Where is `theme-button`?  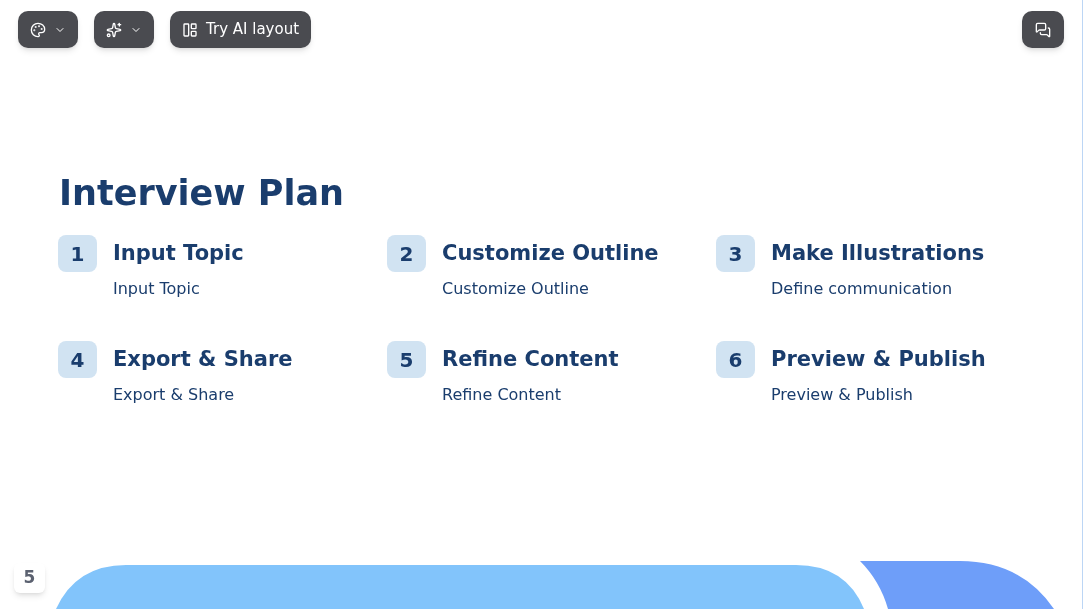 theme-button is located at coordinates (48, 29).